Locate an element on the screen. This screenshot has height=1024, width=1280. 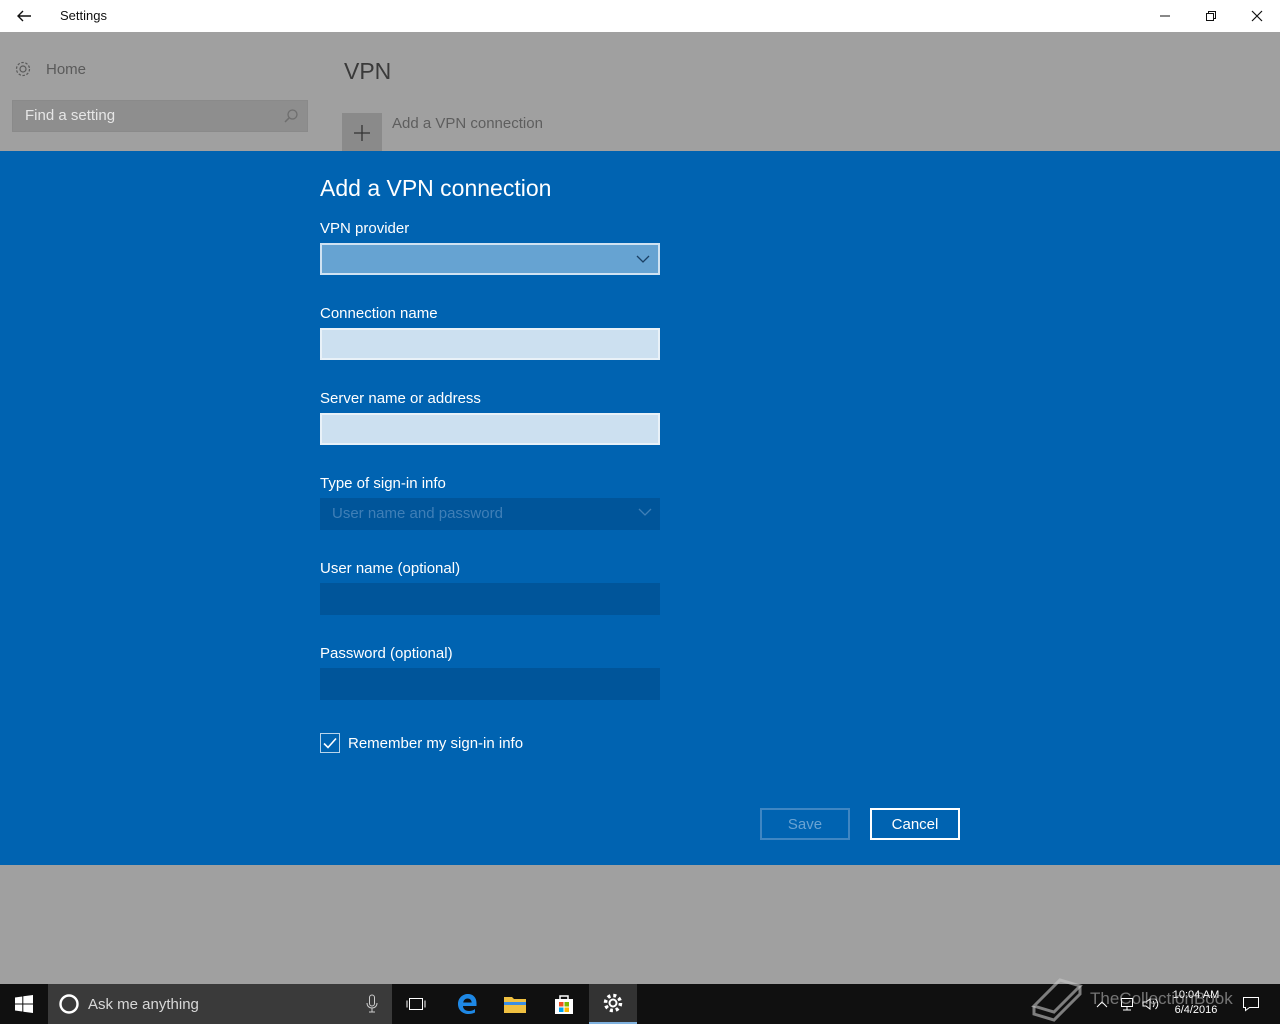
window-title: Settings is located at coordinates (83, 15).